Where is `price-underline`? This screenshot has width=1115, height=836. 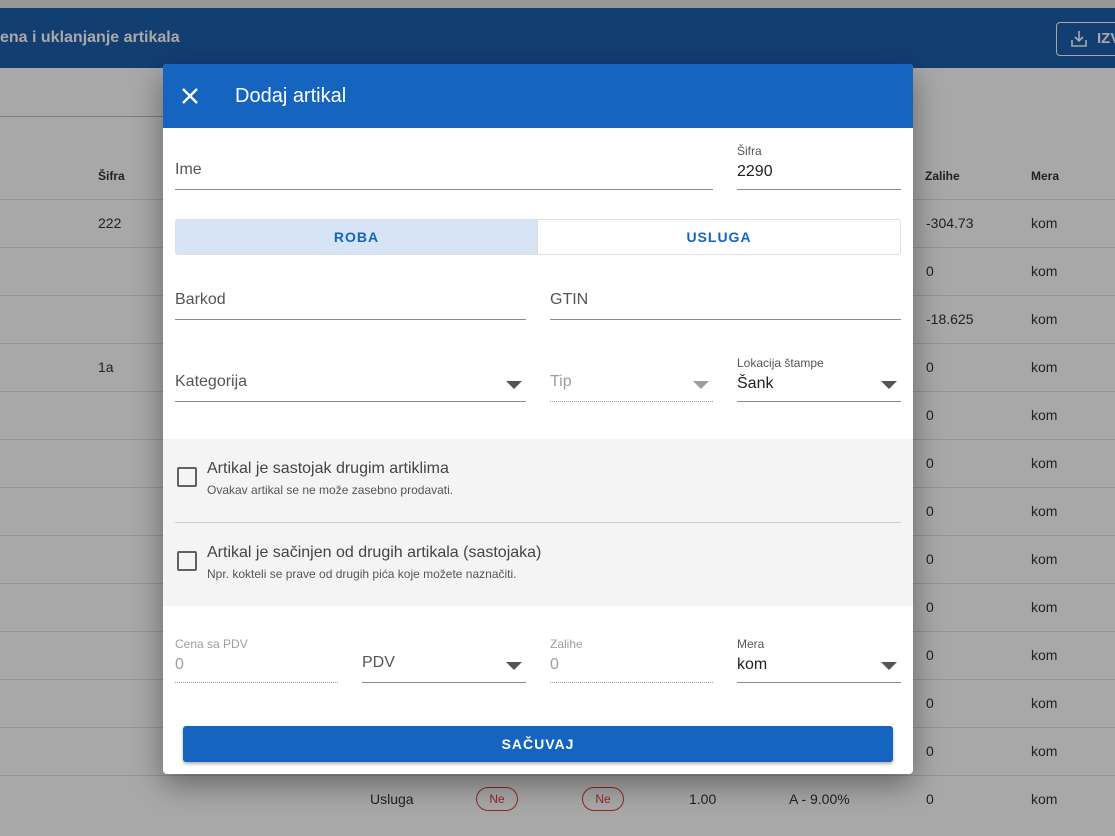
price-underline is located at coordinates (256, 682).